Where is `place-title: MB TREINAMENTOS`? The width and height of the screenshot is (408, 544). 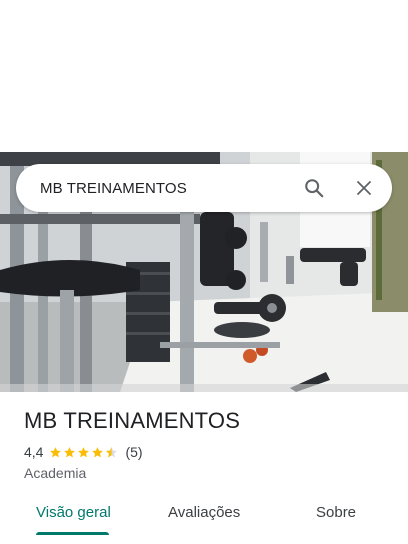
place-title: MB TREINAMENTOS is located at coordinates (132, 420).